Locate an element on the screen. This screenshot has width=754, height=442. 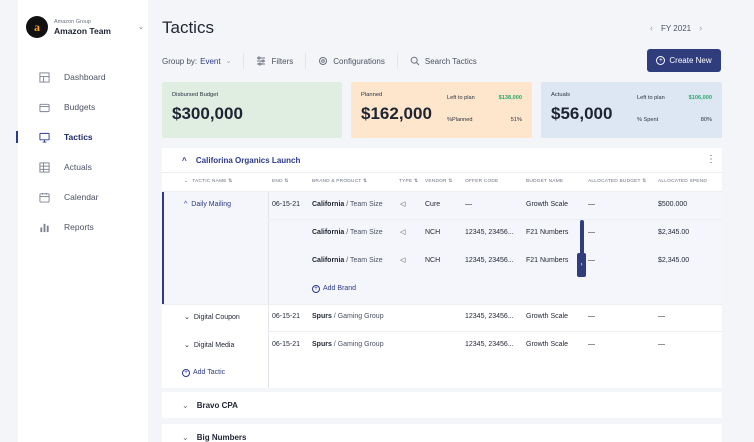
sidebar-item-tactics: Tactics is located at coordinates (82, 137).